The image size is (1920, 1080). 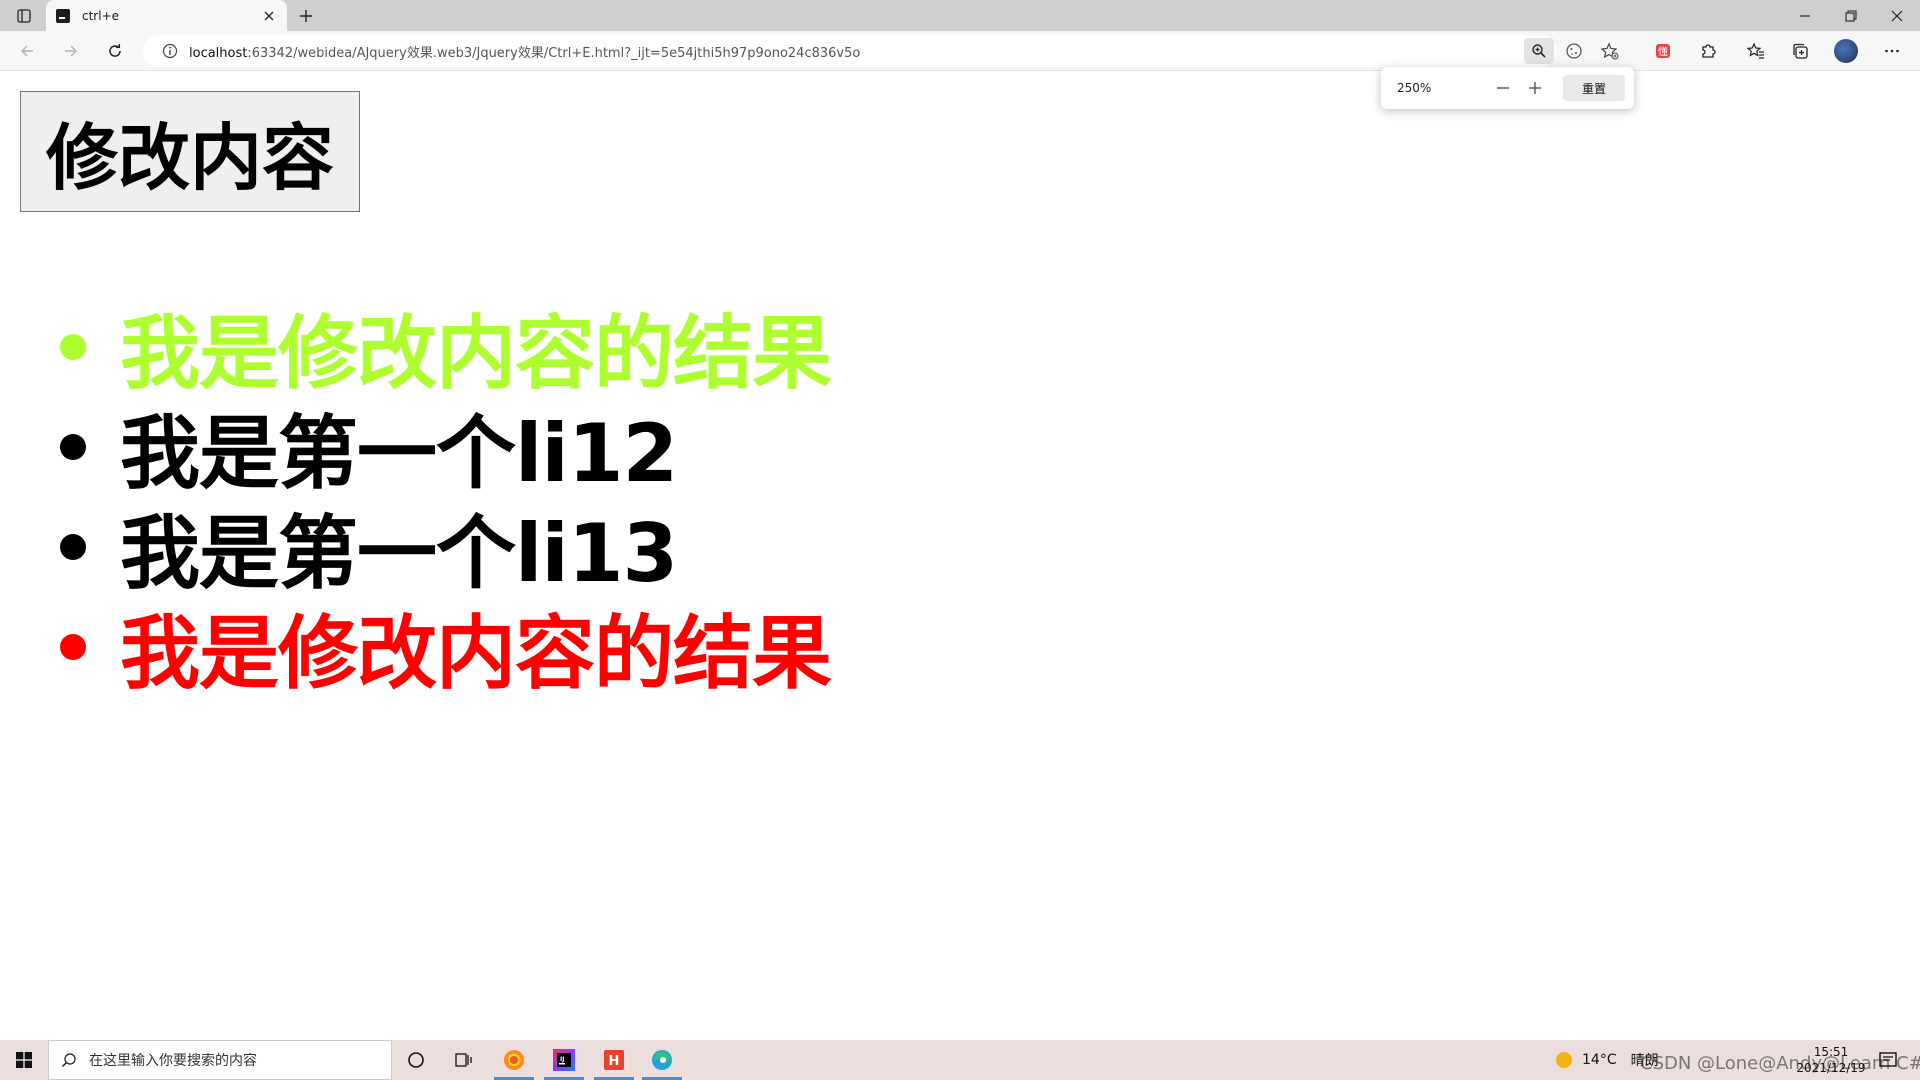 What do you see at coordinates (1888, 1060) in the screenshot?
I see `notification-icon` at bounding box center [1888, 1060].